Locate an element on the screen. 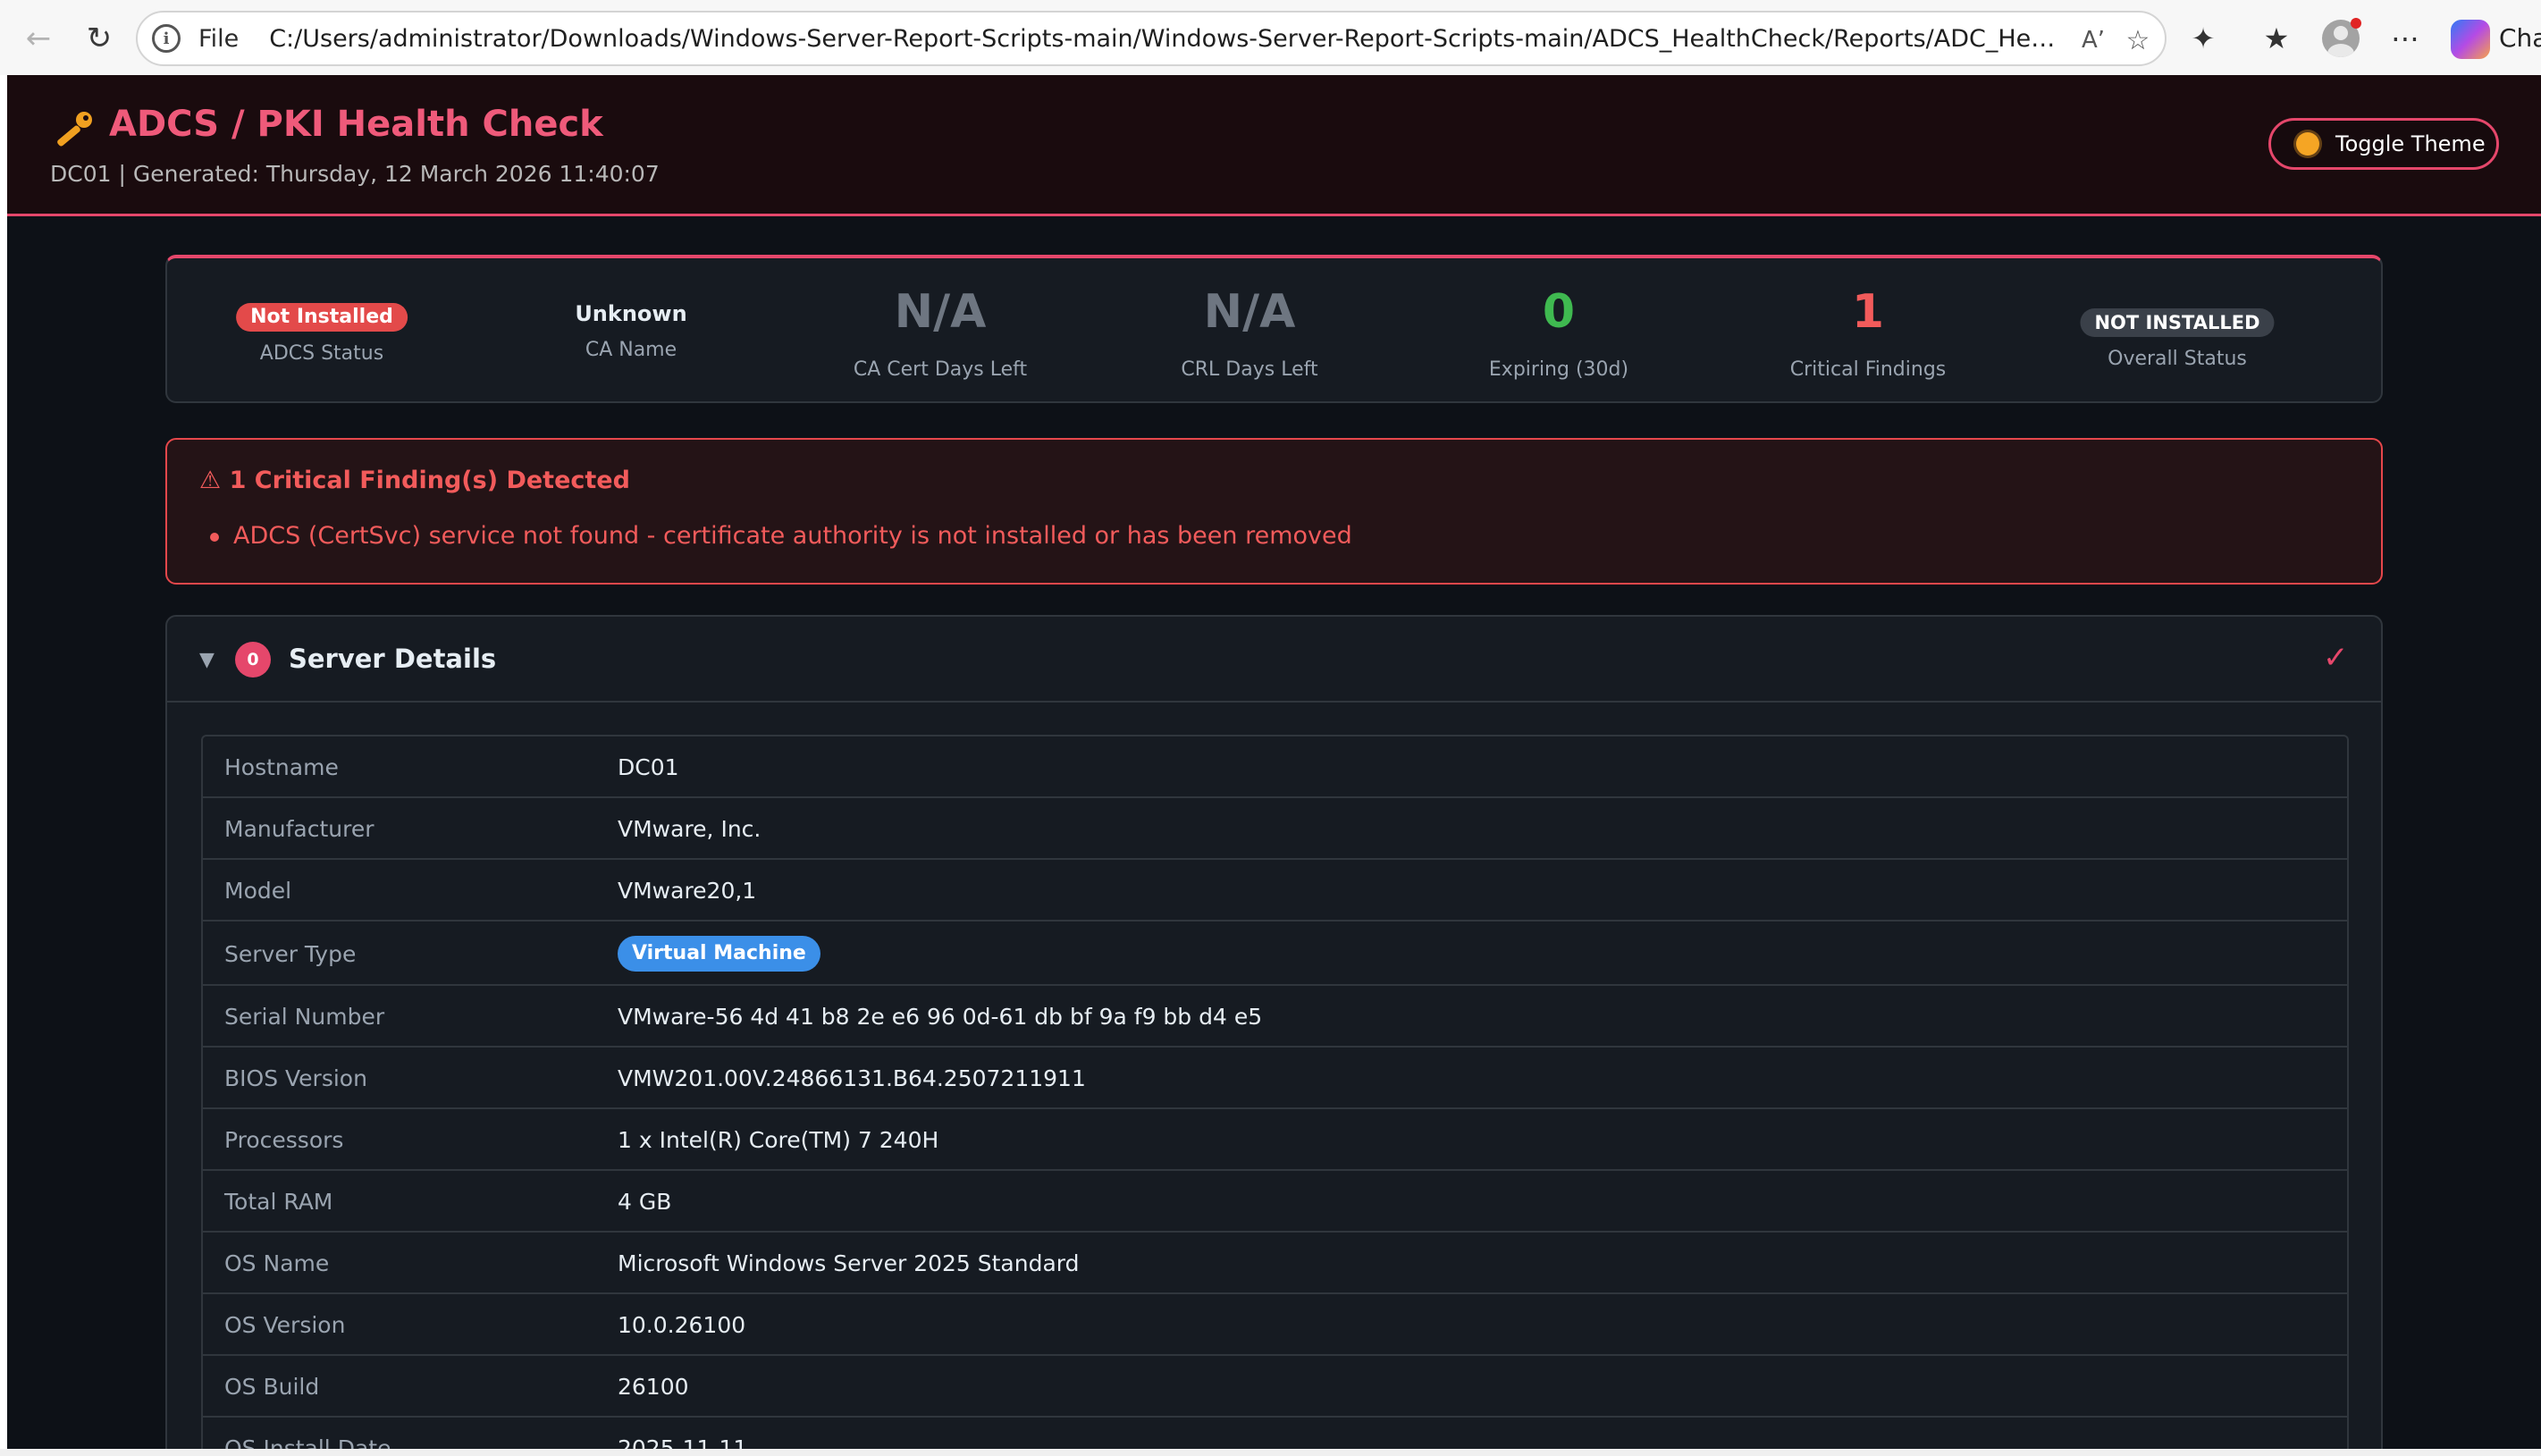 Image resolution: width=2541 pixels, height=1456 pixels. refresh-icon: ↻ is located at coordinates (99, 39).